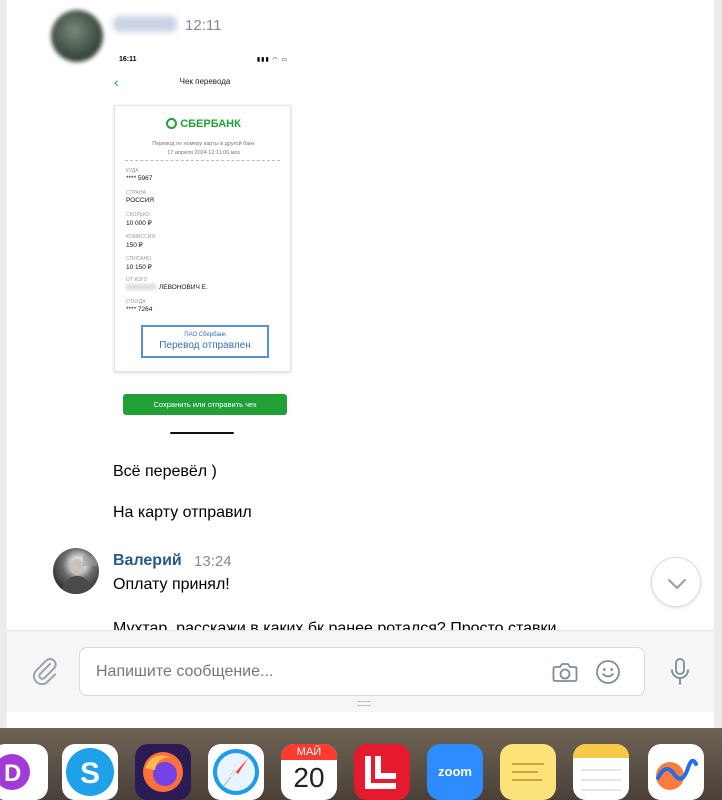 This screenshot has height=800, width=722. Describe the element at coordinates (718, 364) in the screenshot. I see `window-right-edge` at that location.